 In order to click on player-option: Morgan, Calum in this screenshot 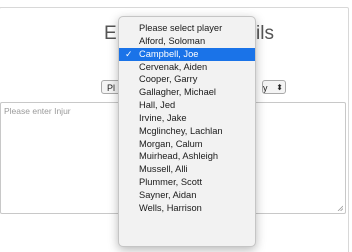, I will do `click(187, 144)`.